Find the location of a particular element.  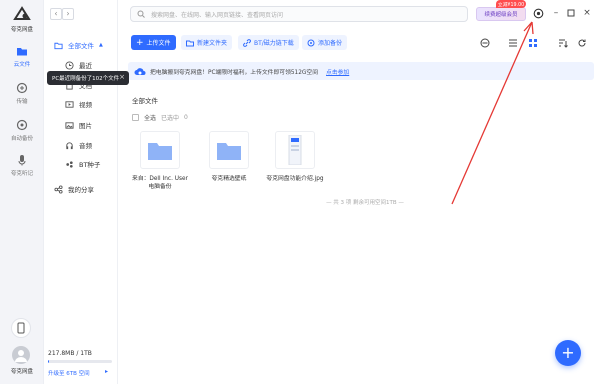

avatar is located at coordinates (21, 355).